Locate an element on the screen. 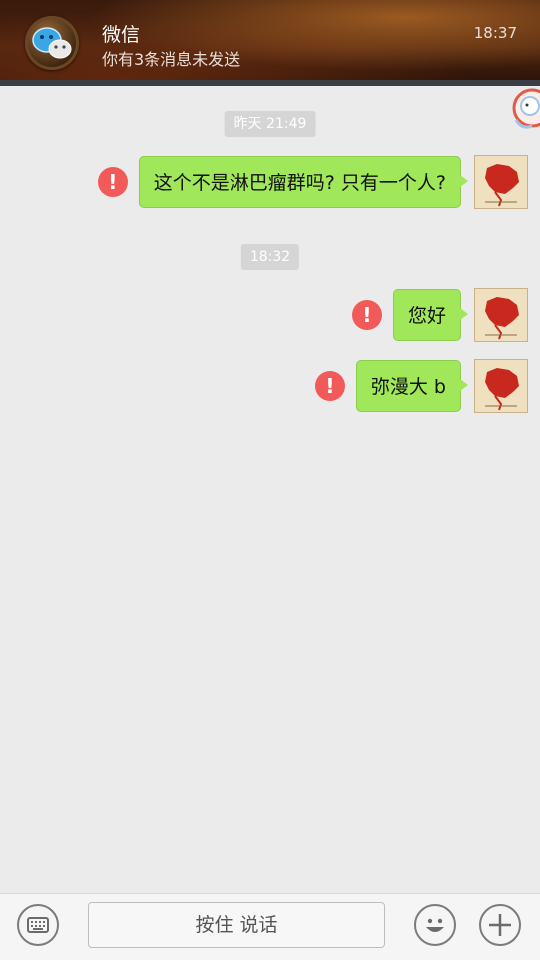  chat-timestamp: 18:32 is located at coordinates (270, 257).